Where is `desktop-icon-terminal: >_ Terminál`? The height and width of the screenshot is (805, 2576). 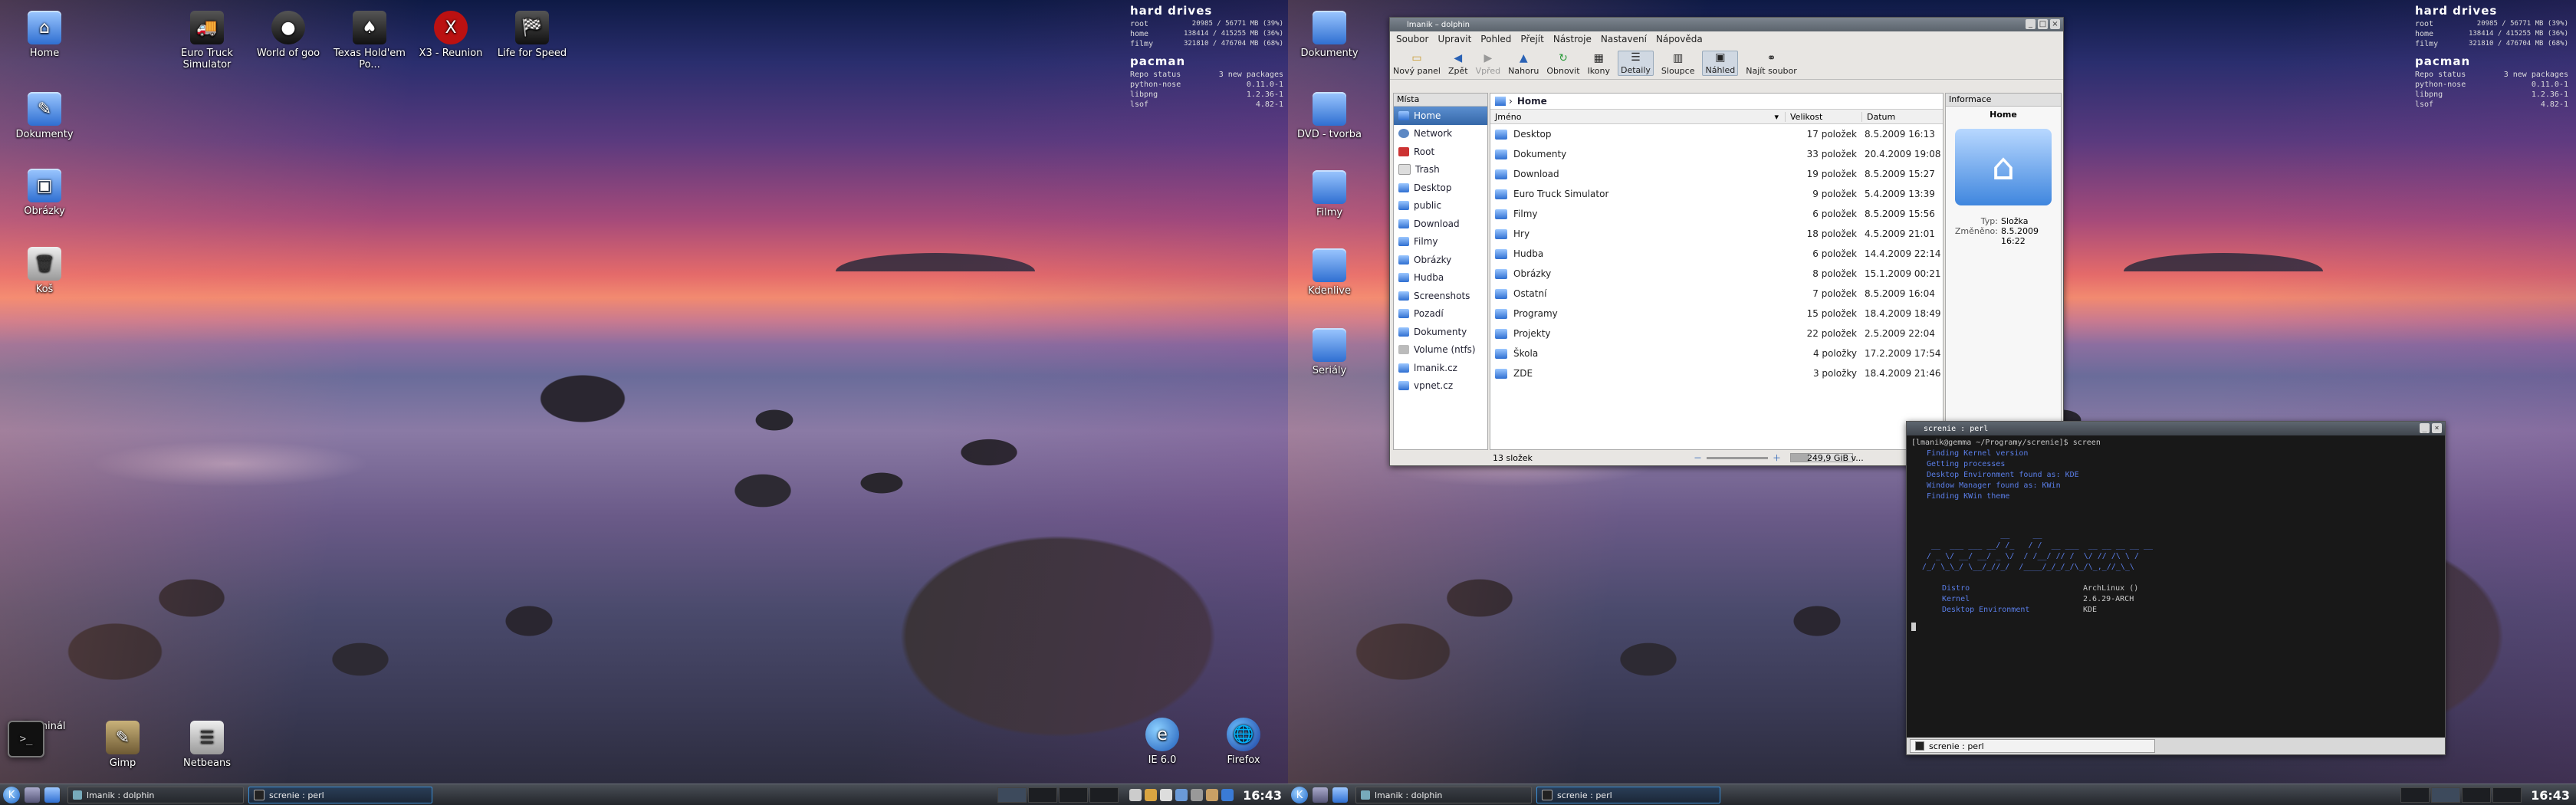 desktop-icon-terminal: >_ Terminál is located at coordinates (44, 739).